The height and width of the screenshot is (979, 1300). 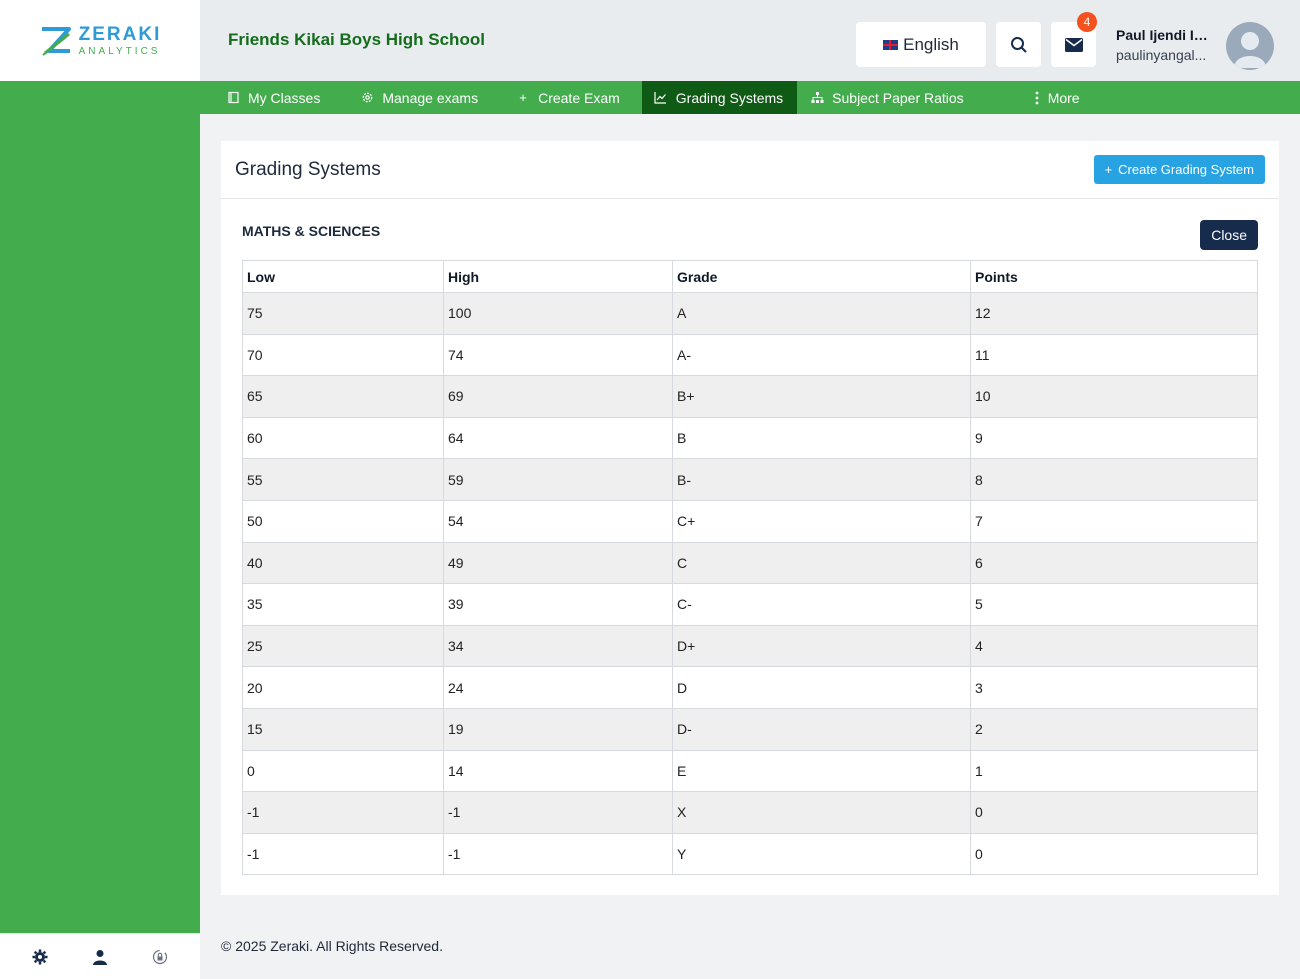 What do you see at coordinates (1186, 169) in the screenshot?
I see `create-button-label: Create Grading System` at bounding box center [1186, 169].